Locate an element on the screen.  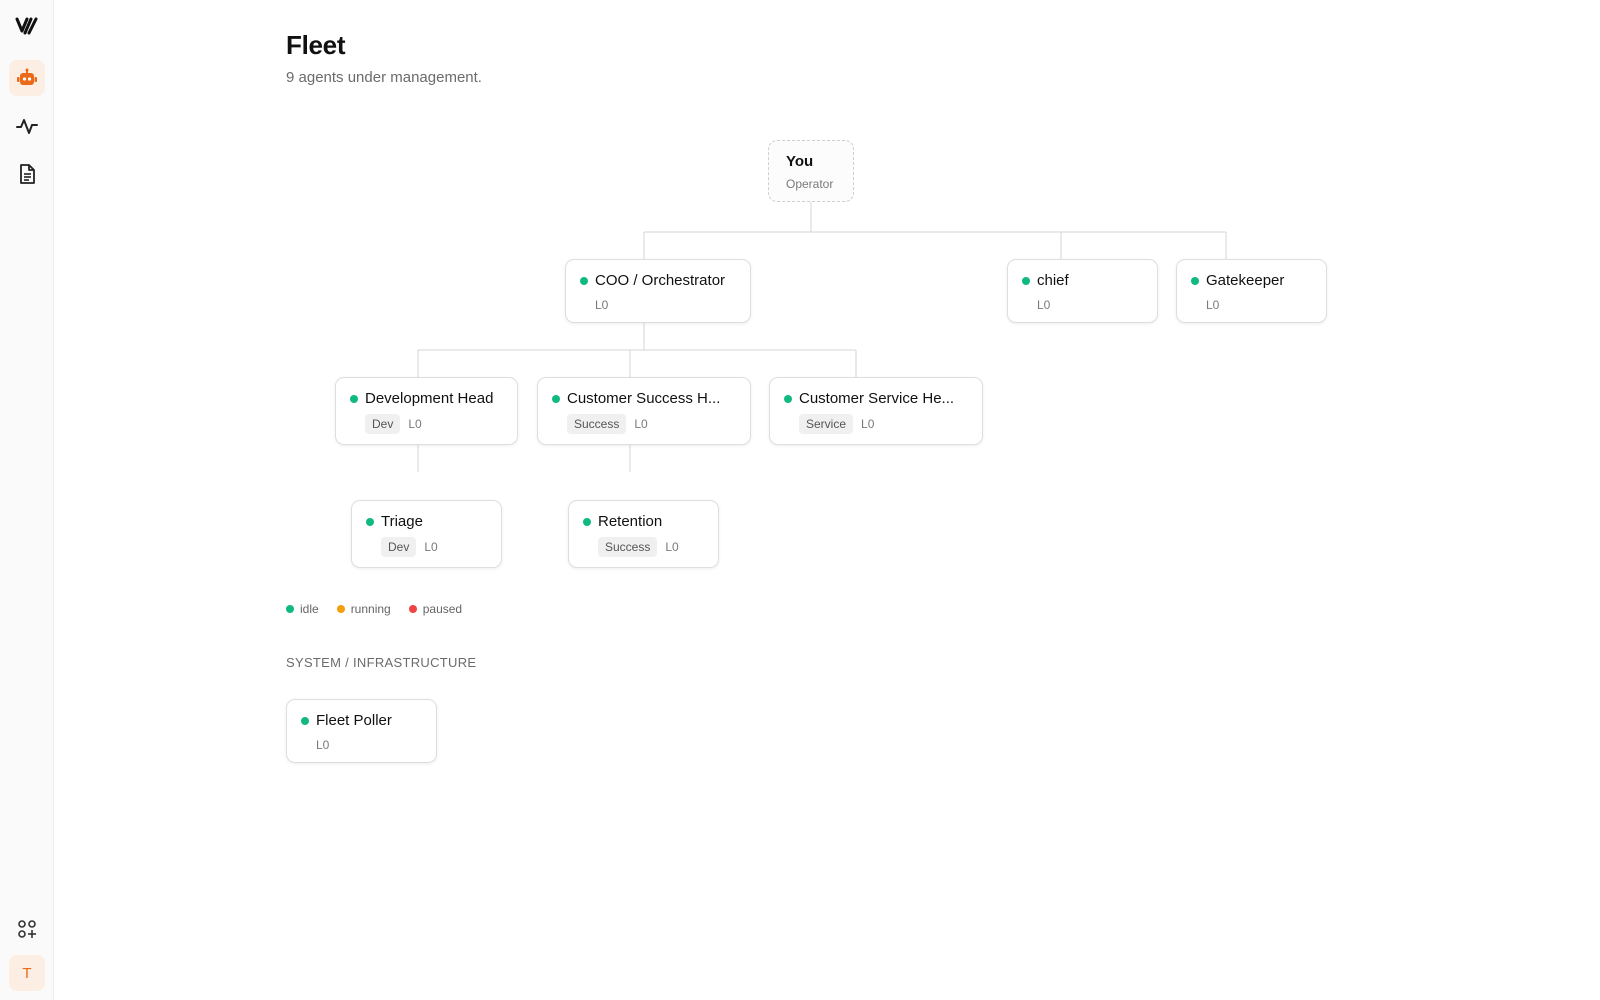
document-icon is located at coordinates (27, 174).